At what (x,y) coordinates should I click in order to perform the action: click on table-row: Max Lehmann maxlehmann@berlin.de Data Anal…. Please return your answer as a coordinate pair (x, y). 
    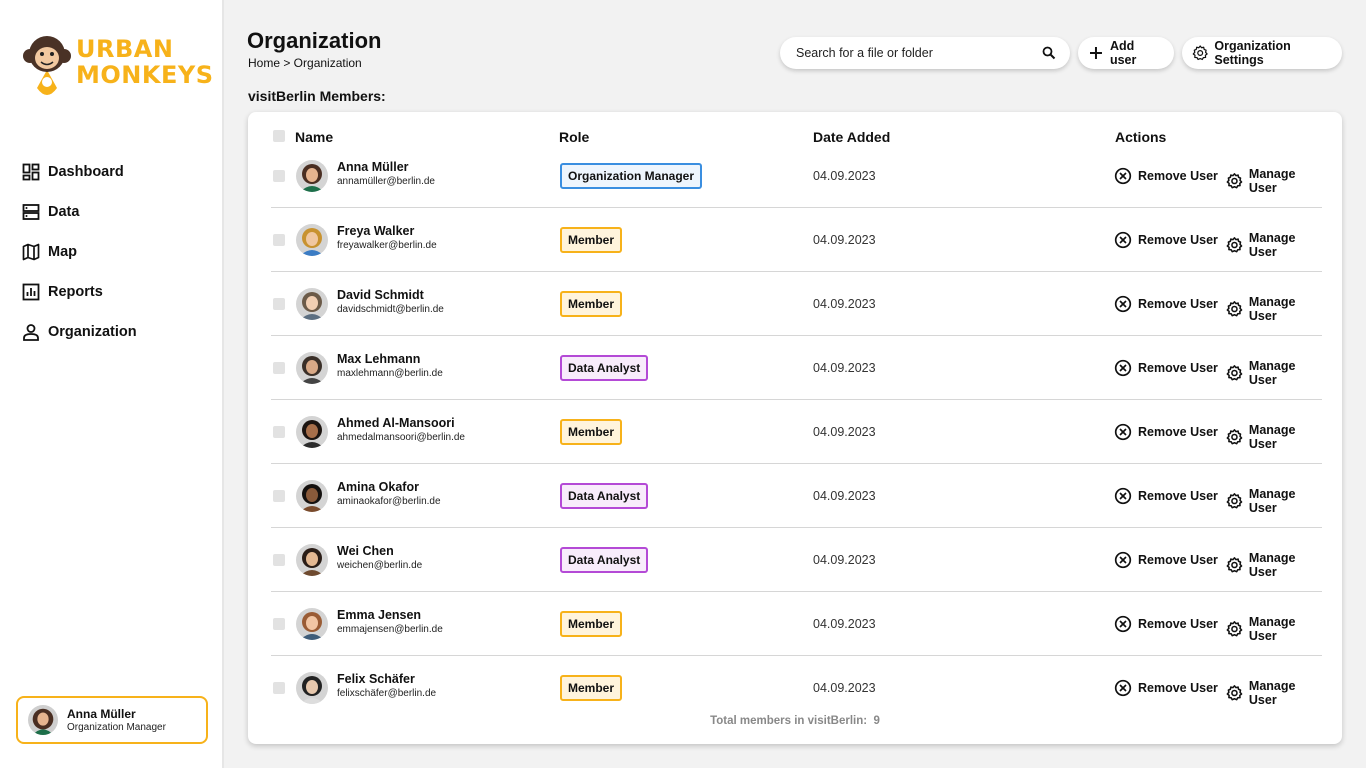
    Looking at the image, I should click on (796, 368).